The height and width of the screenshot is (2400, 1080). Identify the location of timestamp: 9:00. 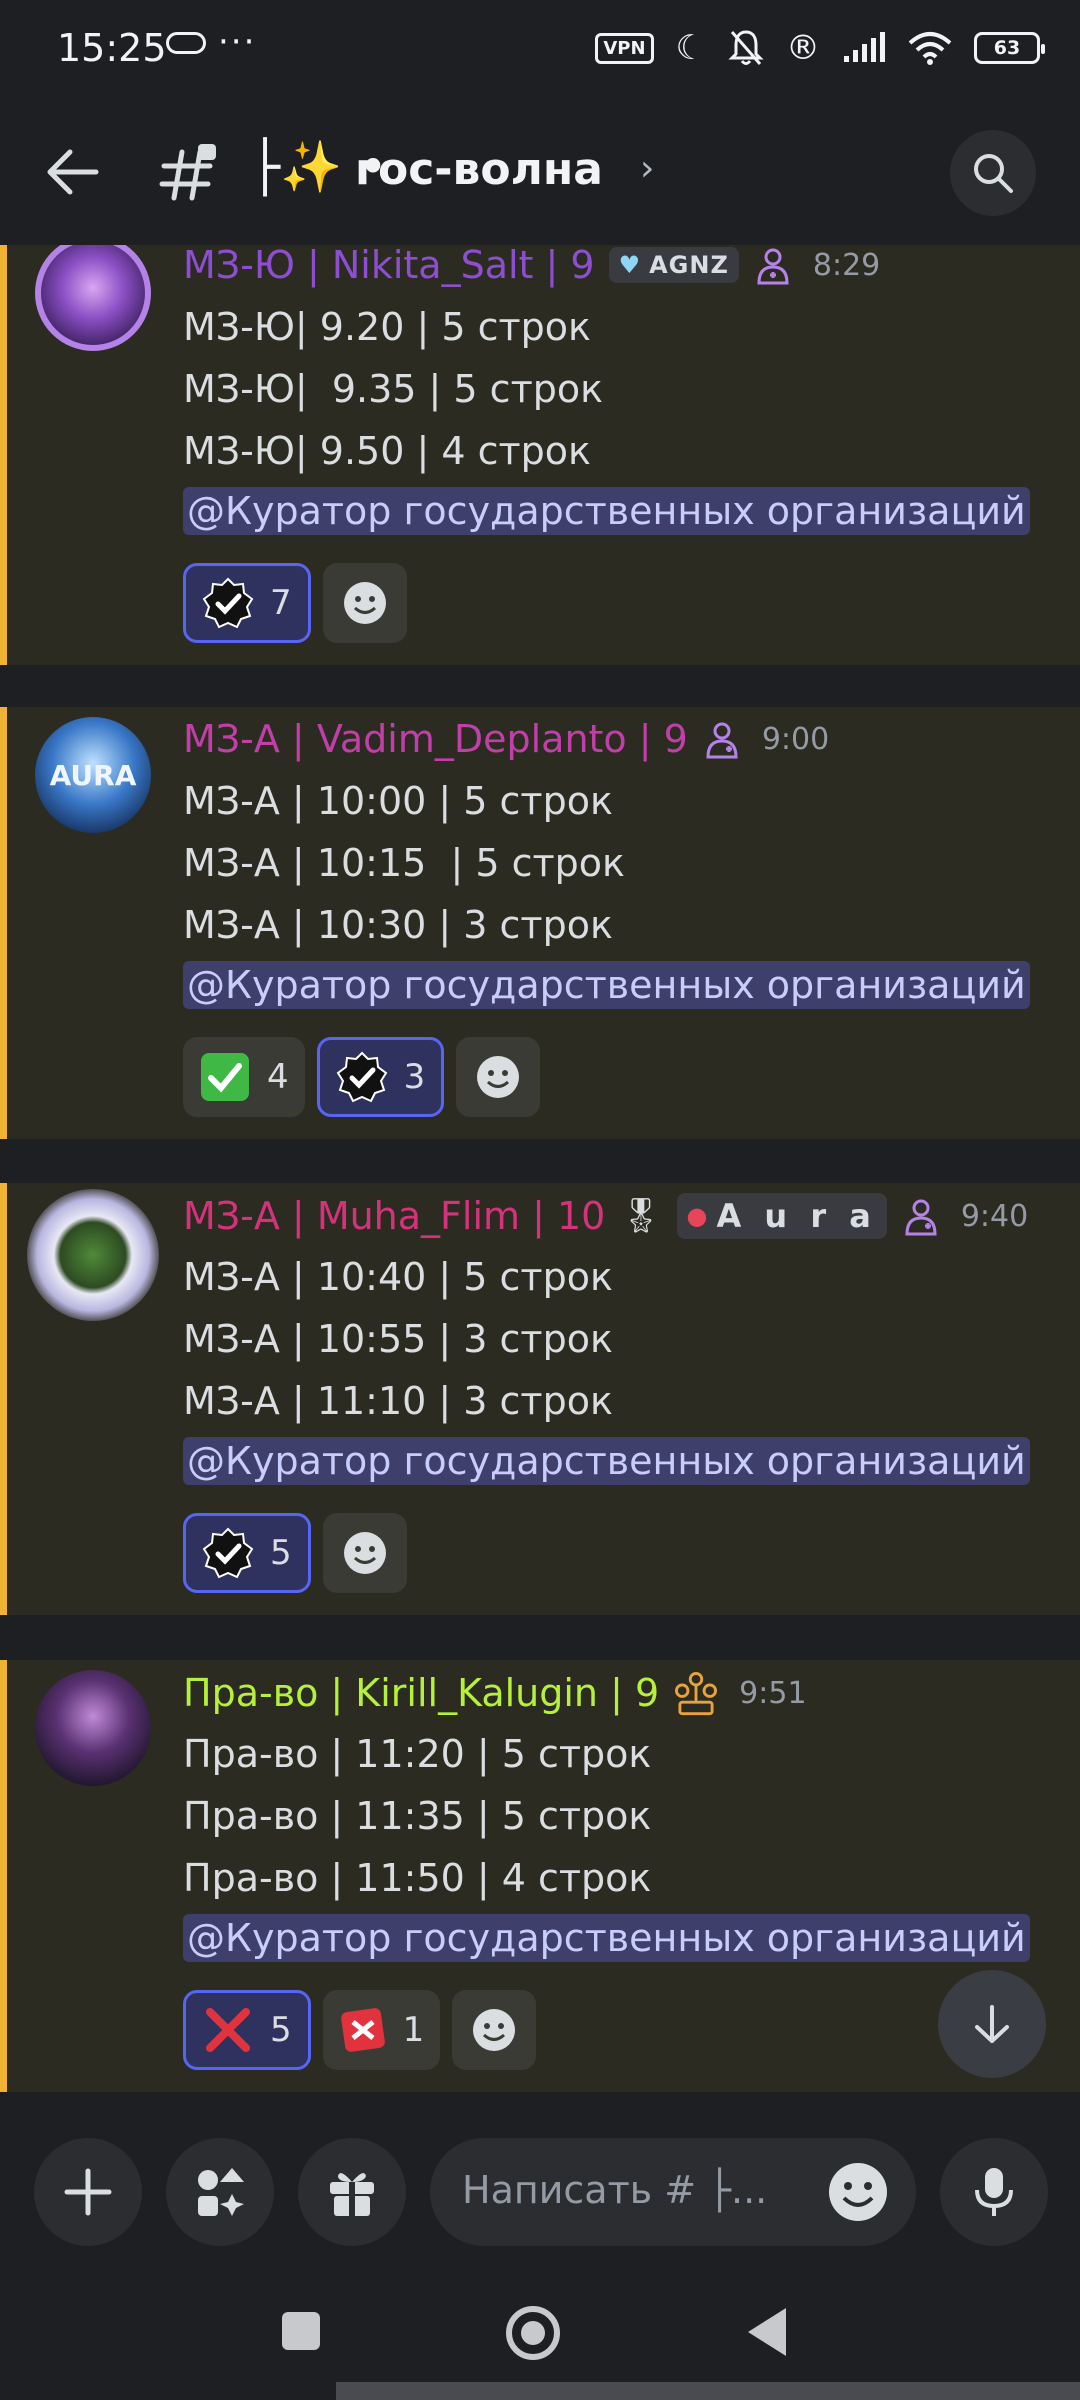
(795, 739).